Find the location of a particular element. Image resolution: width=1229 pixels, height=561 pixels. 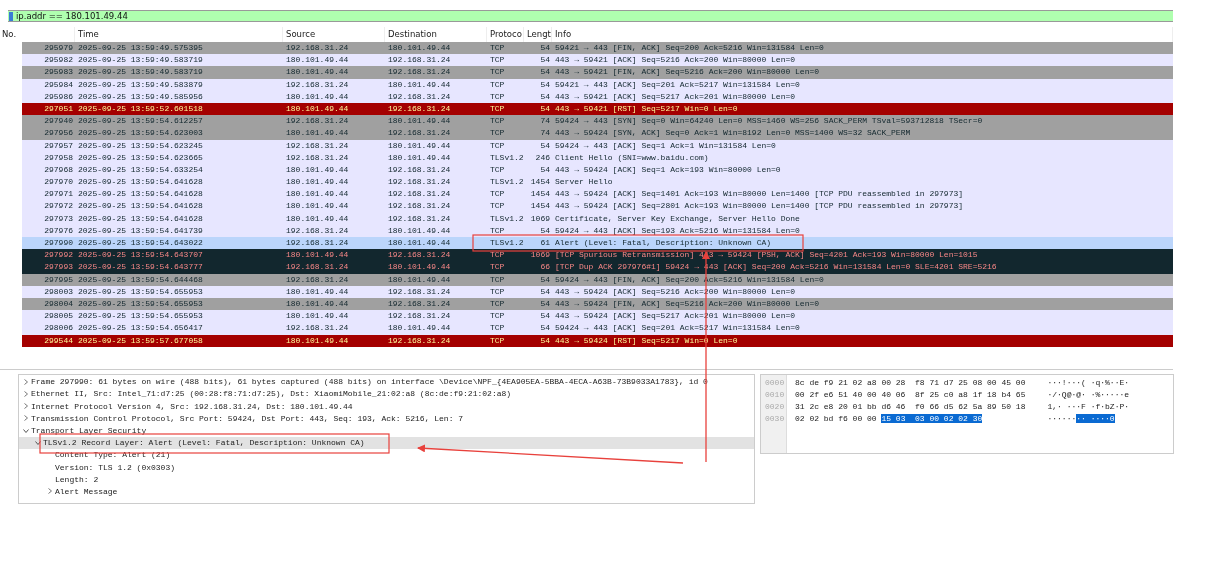

packet-row: 297990 2025-09-25 13:59:54.643022 192.168.31.24 180.101.49.44 TLSv1.2 61 Alert (Level: Fatal, Description: Unknown CA) is located at coordinates (597, 243).